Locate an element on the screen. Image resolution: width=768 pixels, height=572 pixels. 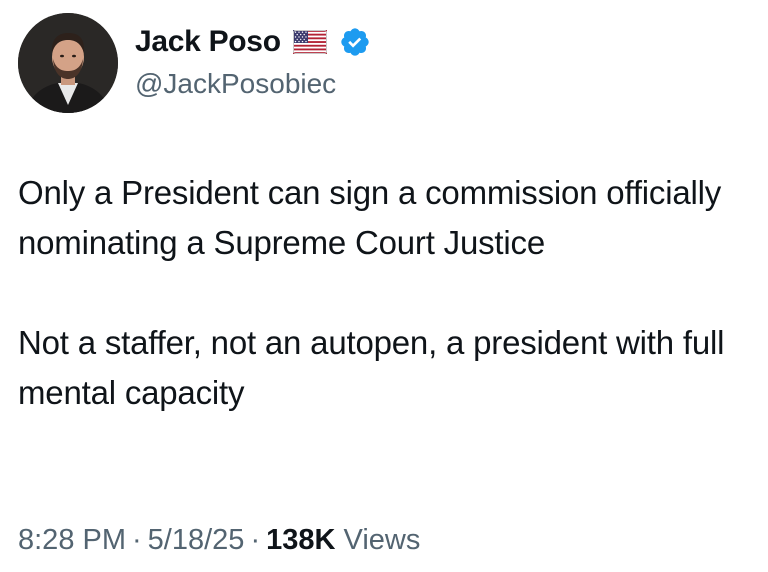
avatar is located at coordinates (68, 63).